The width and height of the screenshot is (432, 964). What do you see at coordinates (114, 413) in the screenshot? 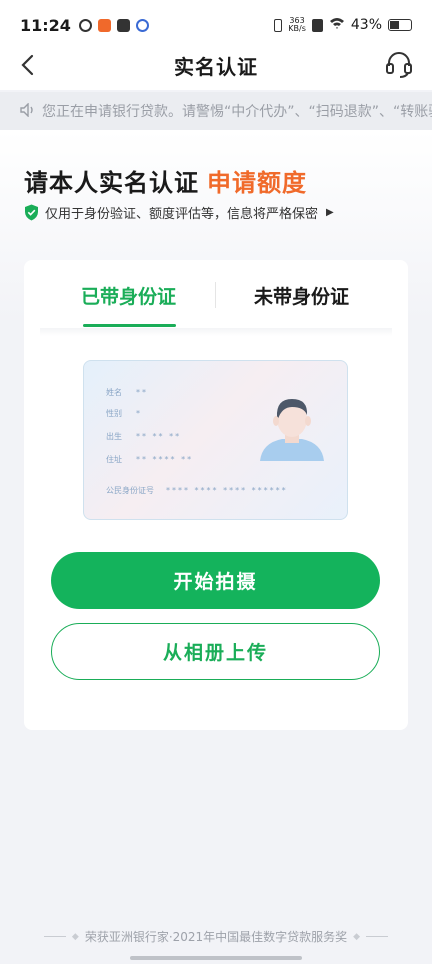
I see `id-gender-label: 性别` at bounding box center [114, 413].